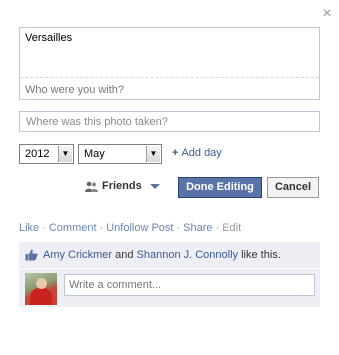  I want to click on edit-label: Edit, so click(232, 228).